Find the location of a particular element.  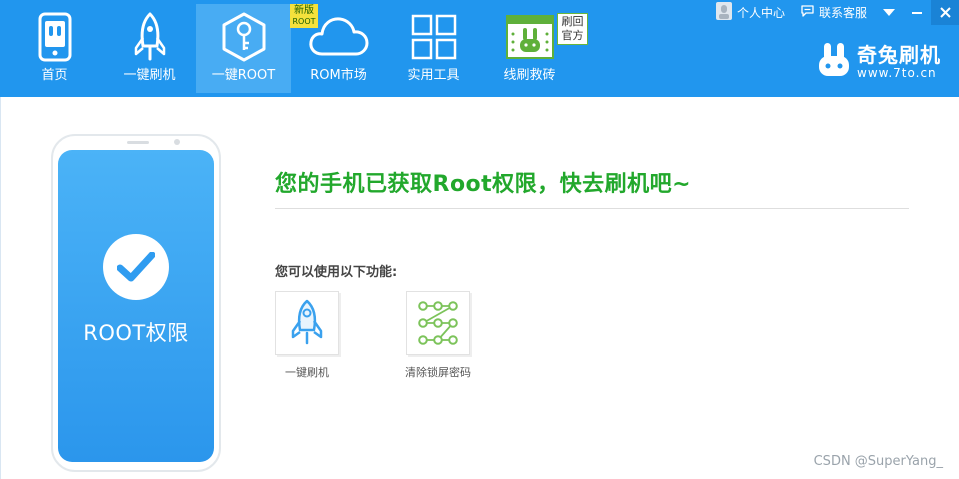

brand-logo: 奇兔刷机 www.7to.cn is located at coordinates (879, 62).